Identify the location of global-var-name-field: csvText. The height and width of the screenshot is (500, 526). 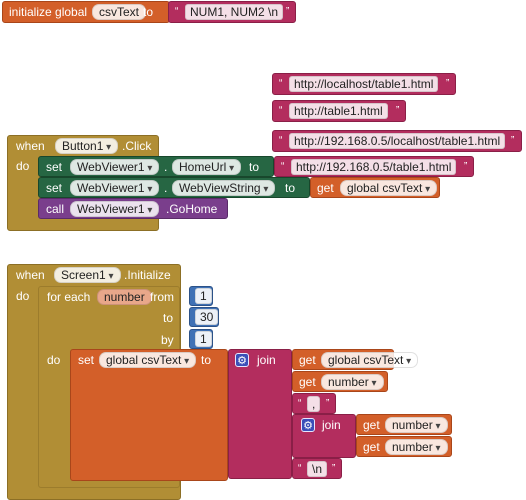
(119, 12).